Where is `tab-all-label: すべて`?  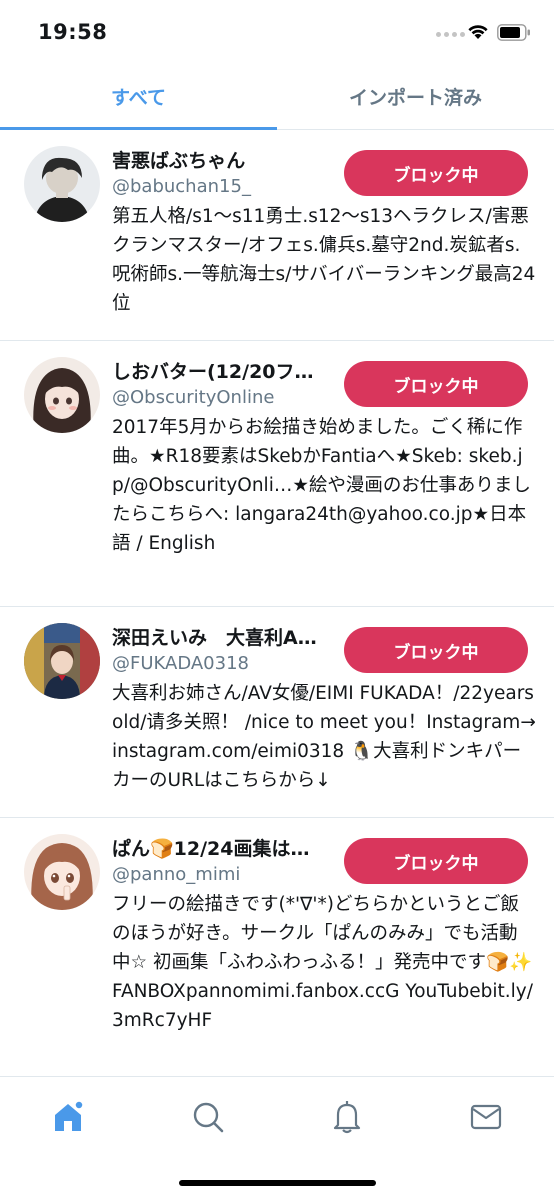
tab-all-label: すべて is located at coordinates (138, 98).